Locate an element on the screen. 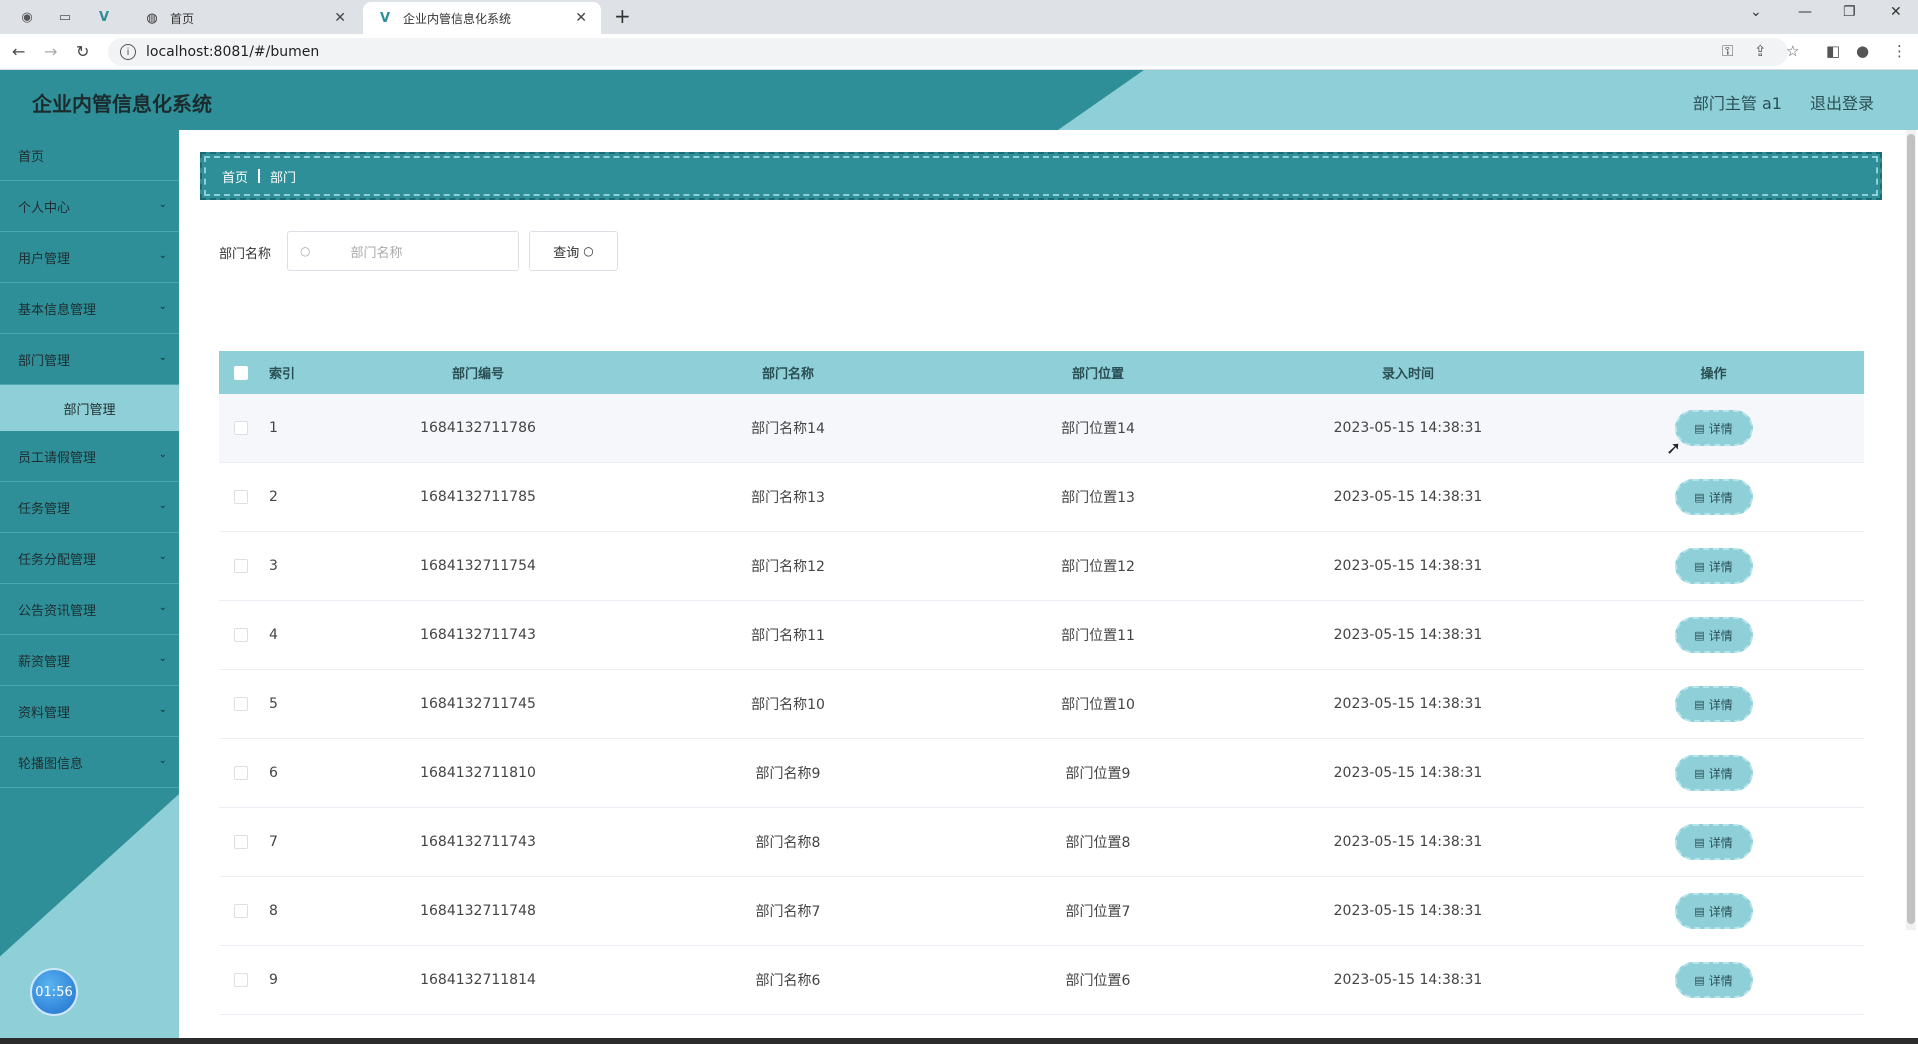  cell-dept-name: 部门名称13 is located at coordinates (788, 498).